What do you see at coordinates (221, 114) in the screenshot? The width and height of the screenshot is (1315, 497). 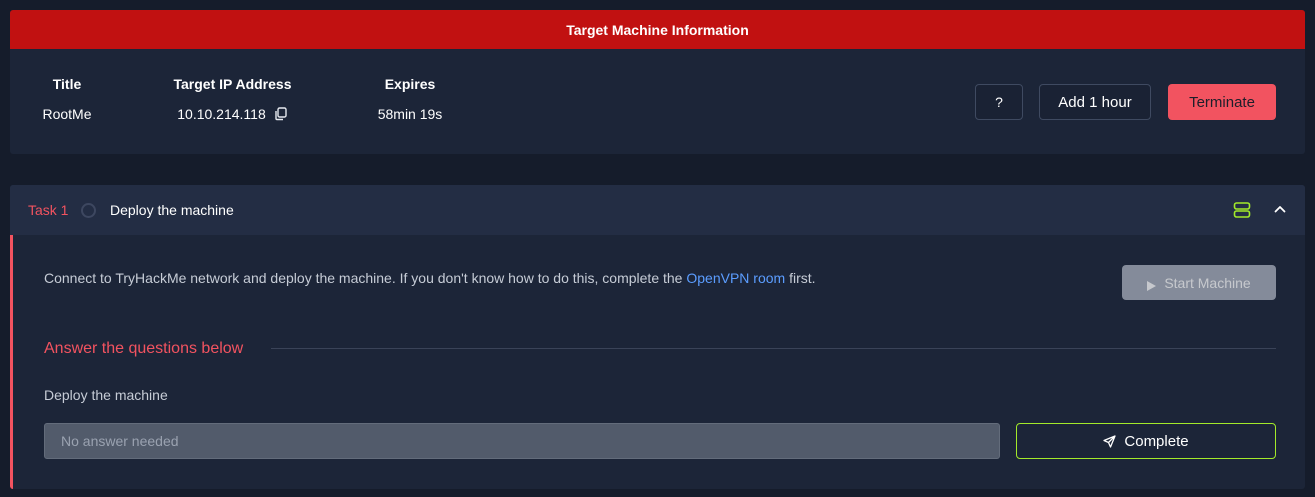 I see `machine-ip-value: 10.10.214.118` at bounding box center [221, 114].